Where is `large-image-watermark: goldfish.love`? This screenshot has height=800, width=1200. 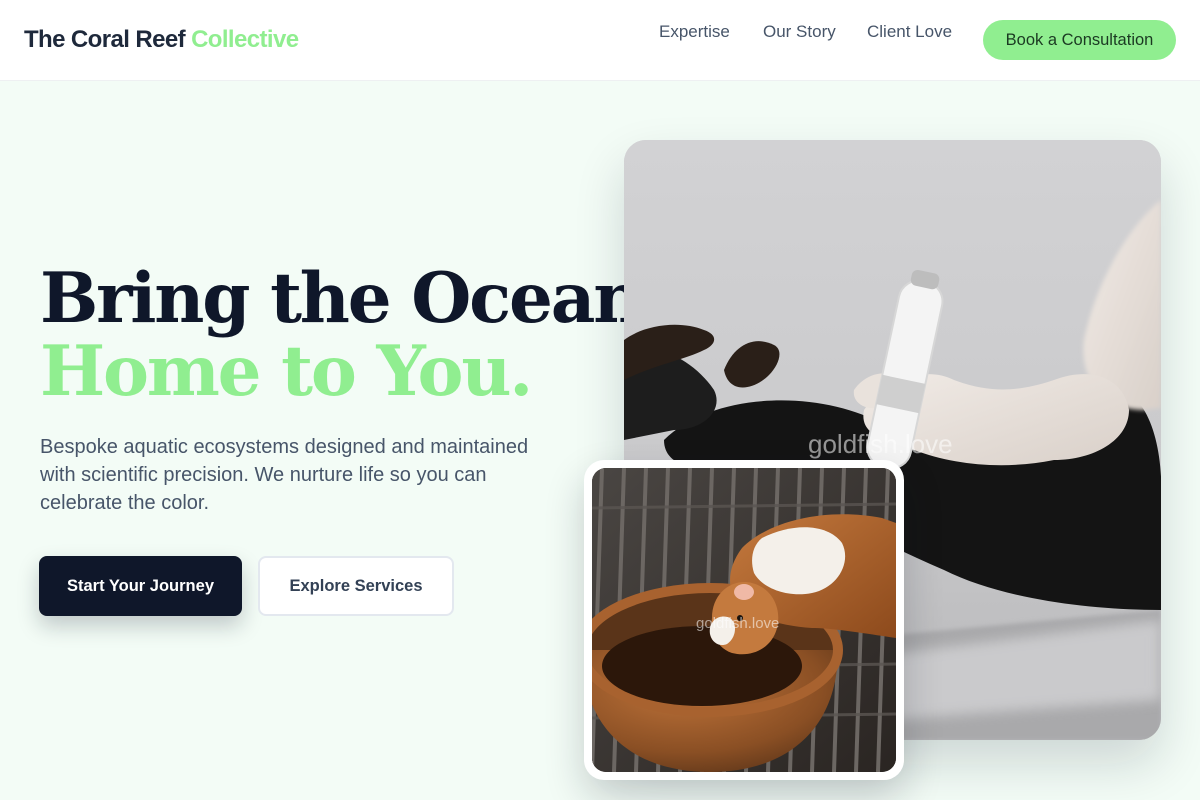
large-image-watermark: goldfish.love is located at coordinates (880, 444).